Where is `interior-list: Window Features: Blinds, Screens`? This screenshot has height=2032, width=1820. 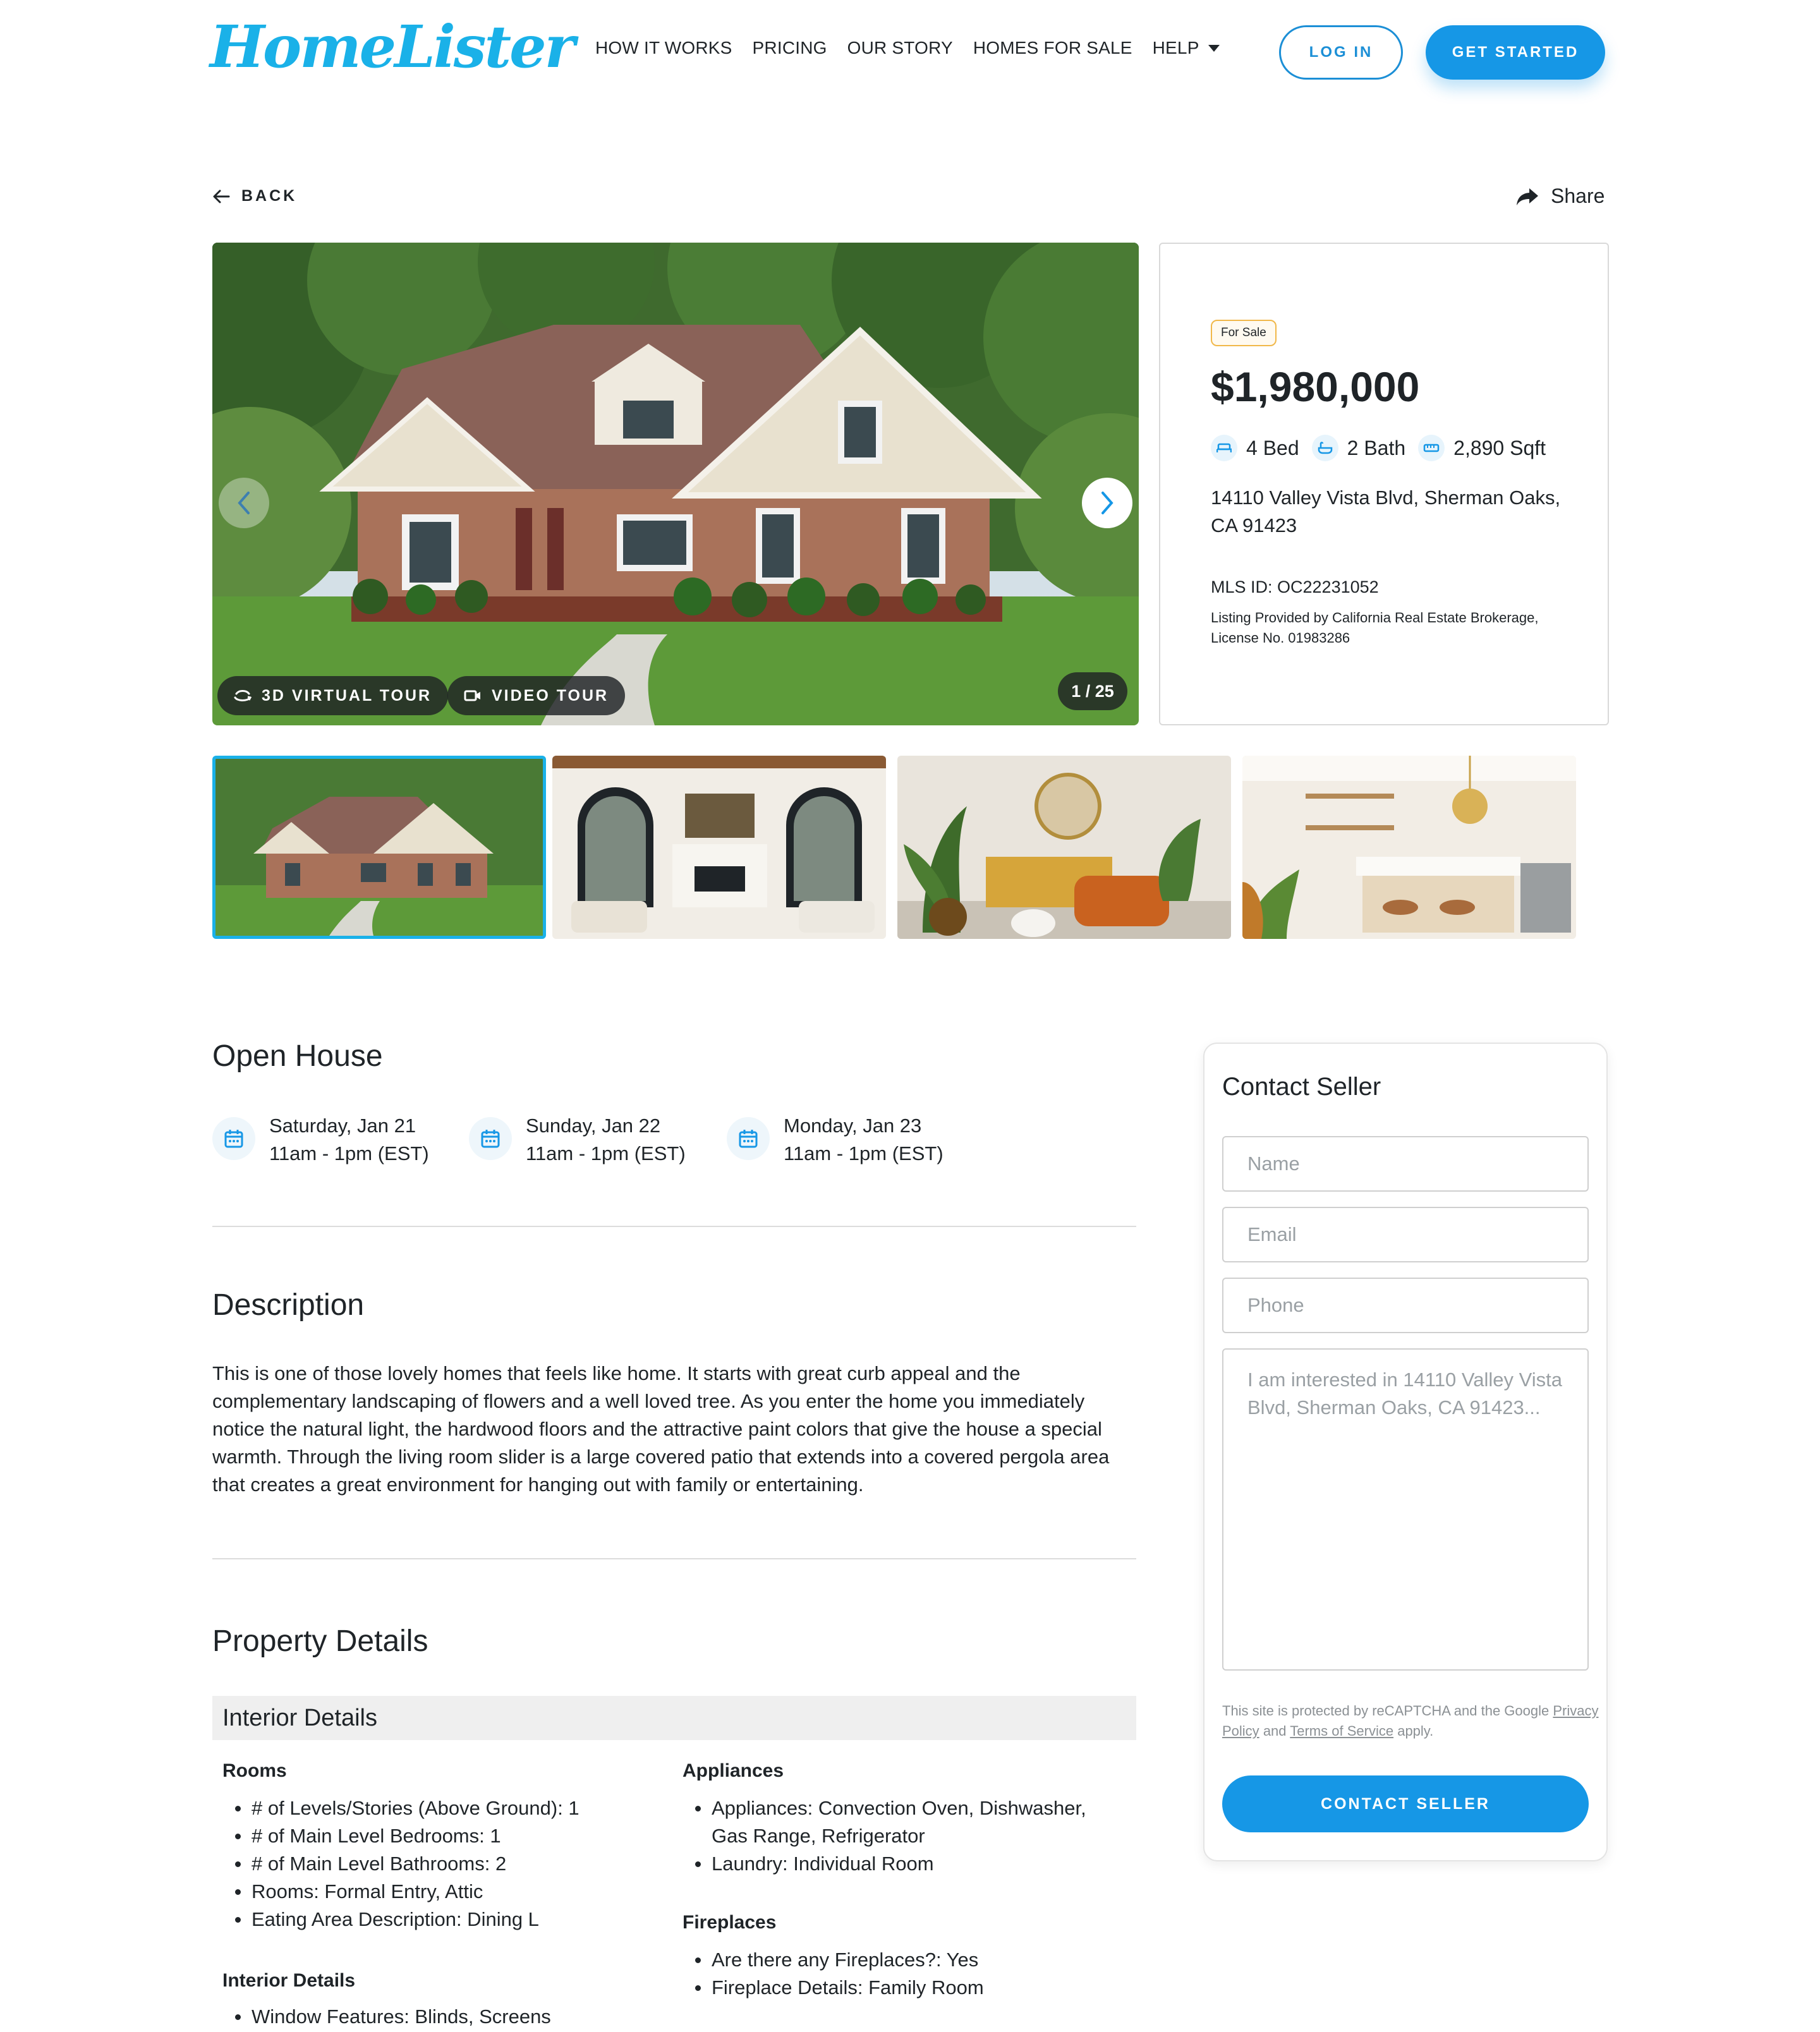 interior-list: Window Features: Blinds, Screens is located at coordinates (440, 2017).